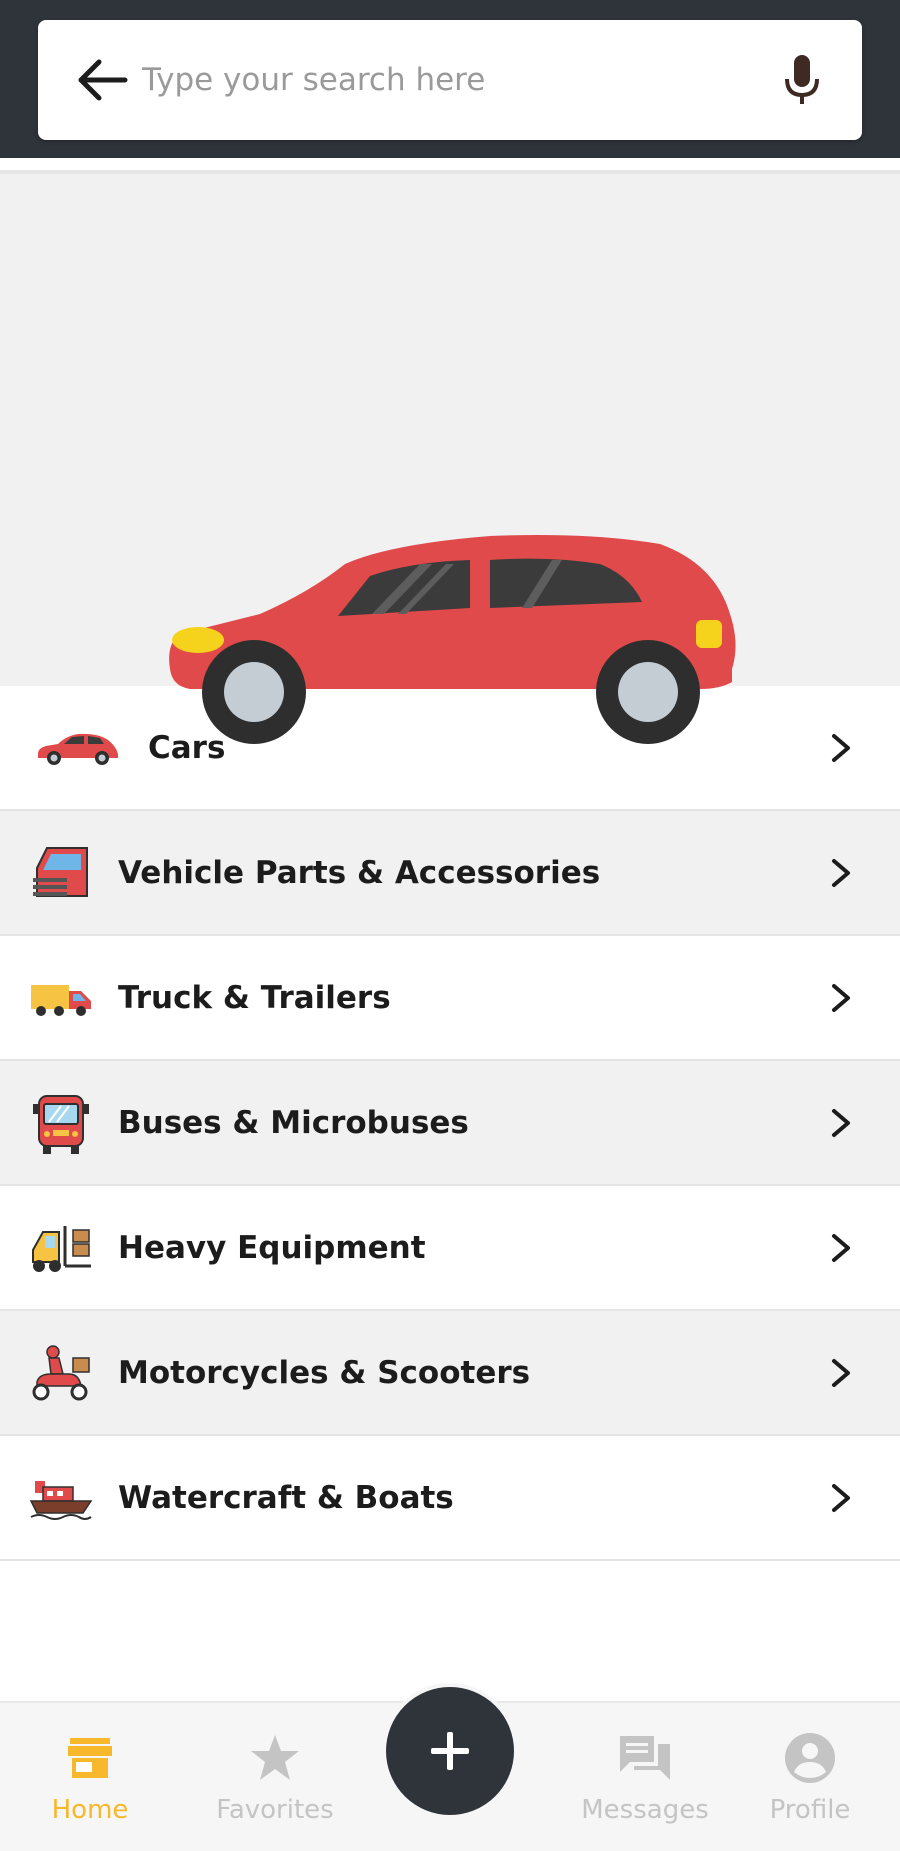 Image resolution: width=900 pixels, height=1851 pixels. I want to click on category-label: Motorcycles & Scooters, so click(324, 1372).